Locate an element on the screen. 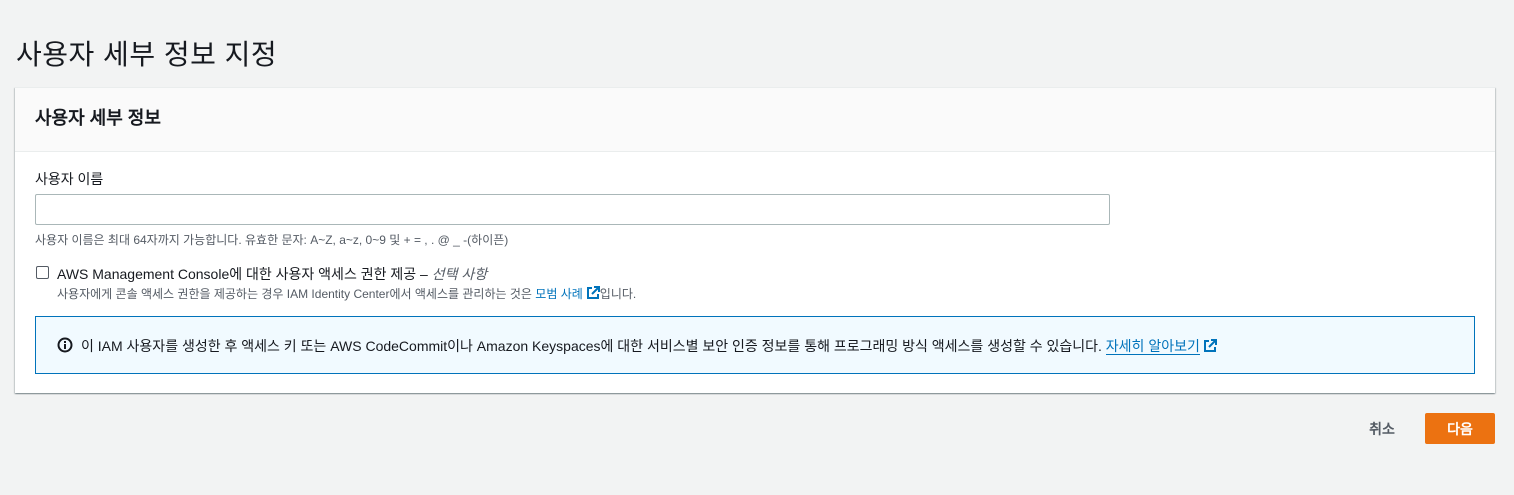 This screenshot has width=1514, height=495. console-access-desc-suffix: 입니다. is located at coordinates (618, 294).